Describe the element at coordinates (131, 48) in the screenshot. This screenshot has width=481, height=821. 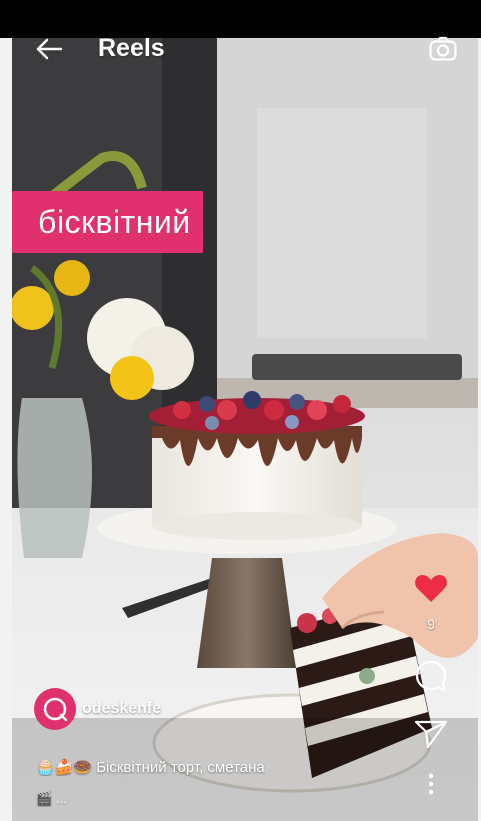
I see `page-title: Reels` at that location.